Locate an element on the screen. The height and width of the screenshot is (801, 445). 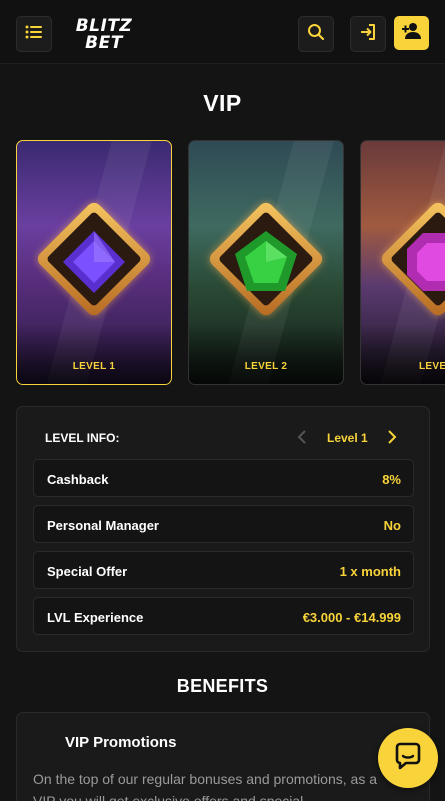
info-key: Special Offer is located at coordinates (87, 571).